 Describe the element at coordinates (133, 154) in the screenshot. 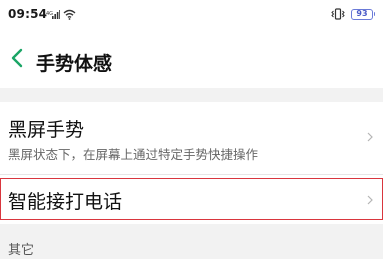

I see `settings-item-subtitle: 黑屏状态下，在屏幕上通过特定手势快捷操作` at that location.